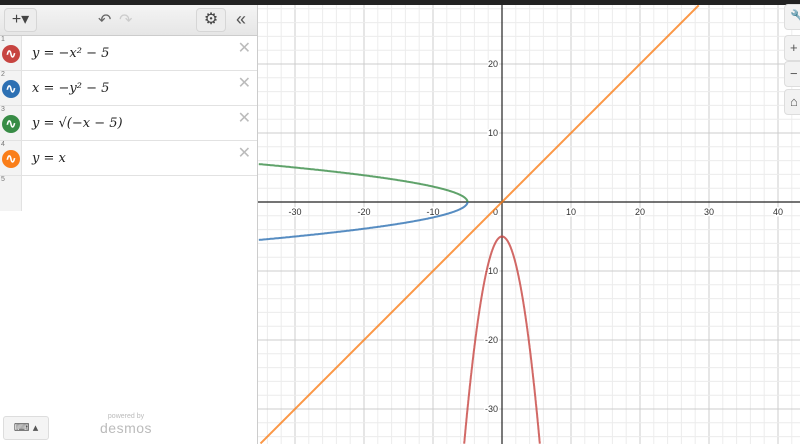  What do you see at coordinates (44, 158) in the screenshot?
I see `expression-input: y = x` at bounding box center [44, 158].